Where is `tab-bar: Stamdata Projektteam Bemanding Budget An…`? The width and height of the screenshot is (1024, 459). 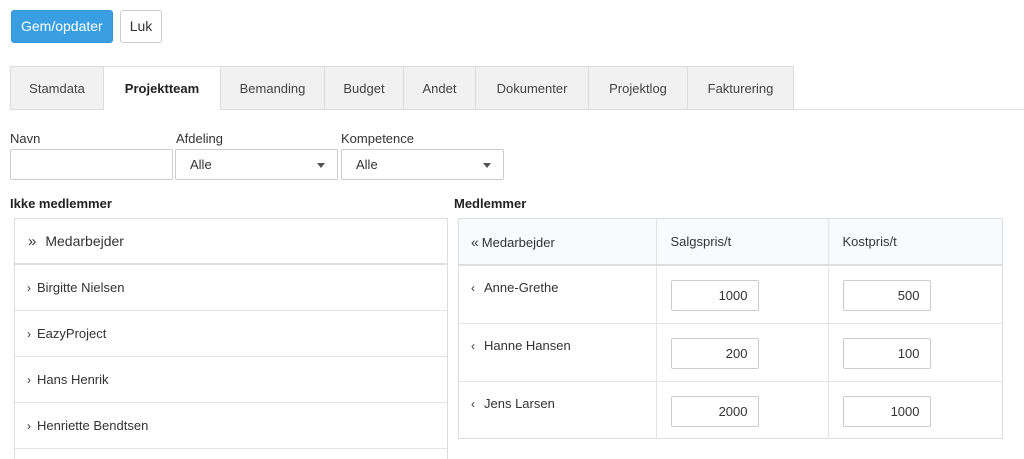 tab-bar: Stamdata Projektteam Bemanding Budget An… is located at coordinates (517, 88).